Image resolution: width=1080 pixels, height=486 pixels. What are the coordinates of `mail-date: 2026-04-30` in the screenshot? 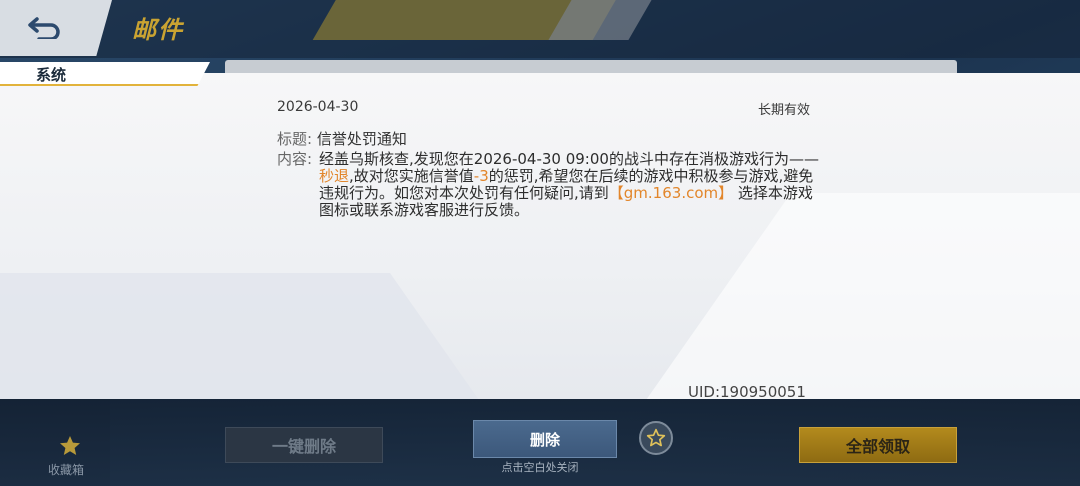 It's located at (318, 107).